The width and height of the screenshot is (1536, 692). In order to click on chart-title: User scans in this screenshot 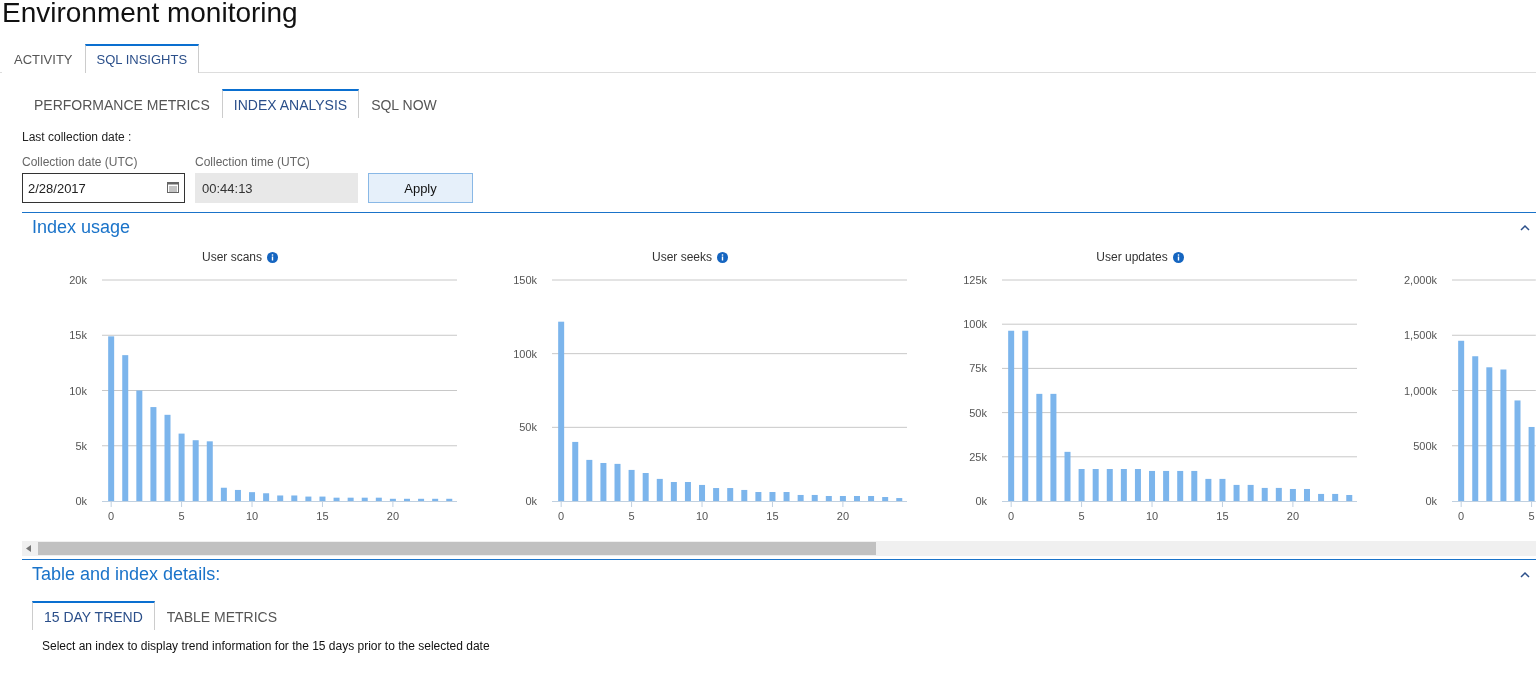, I will do `click(232, 257)`.